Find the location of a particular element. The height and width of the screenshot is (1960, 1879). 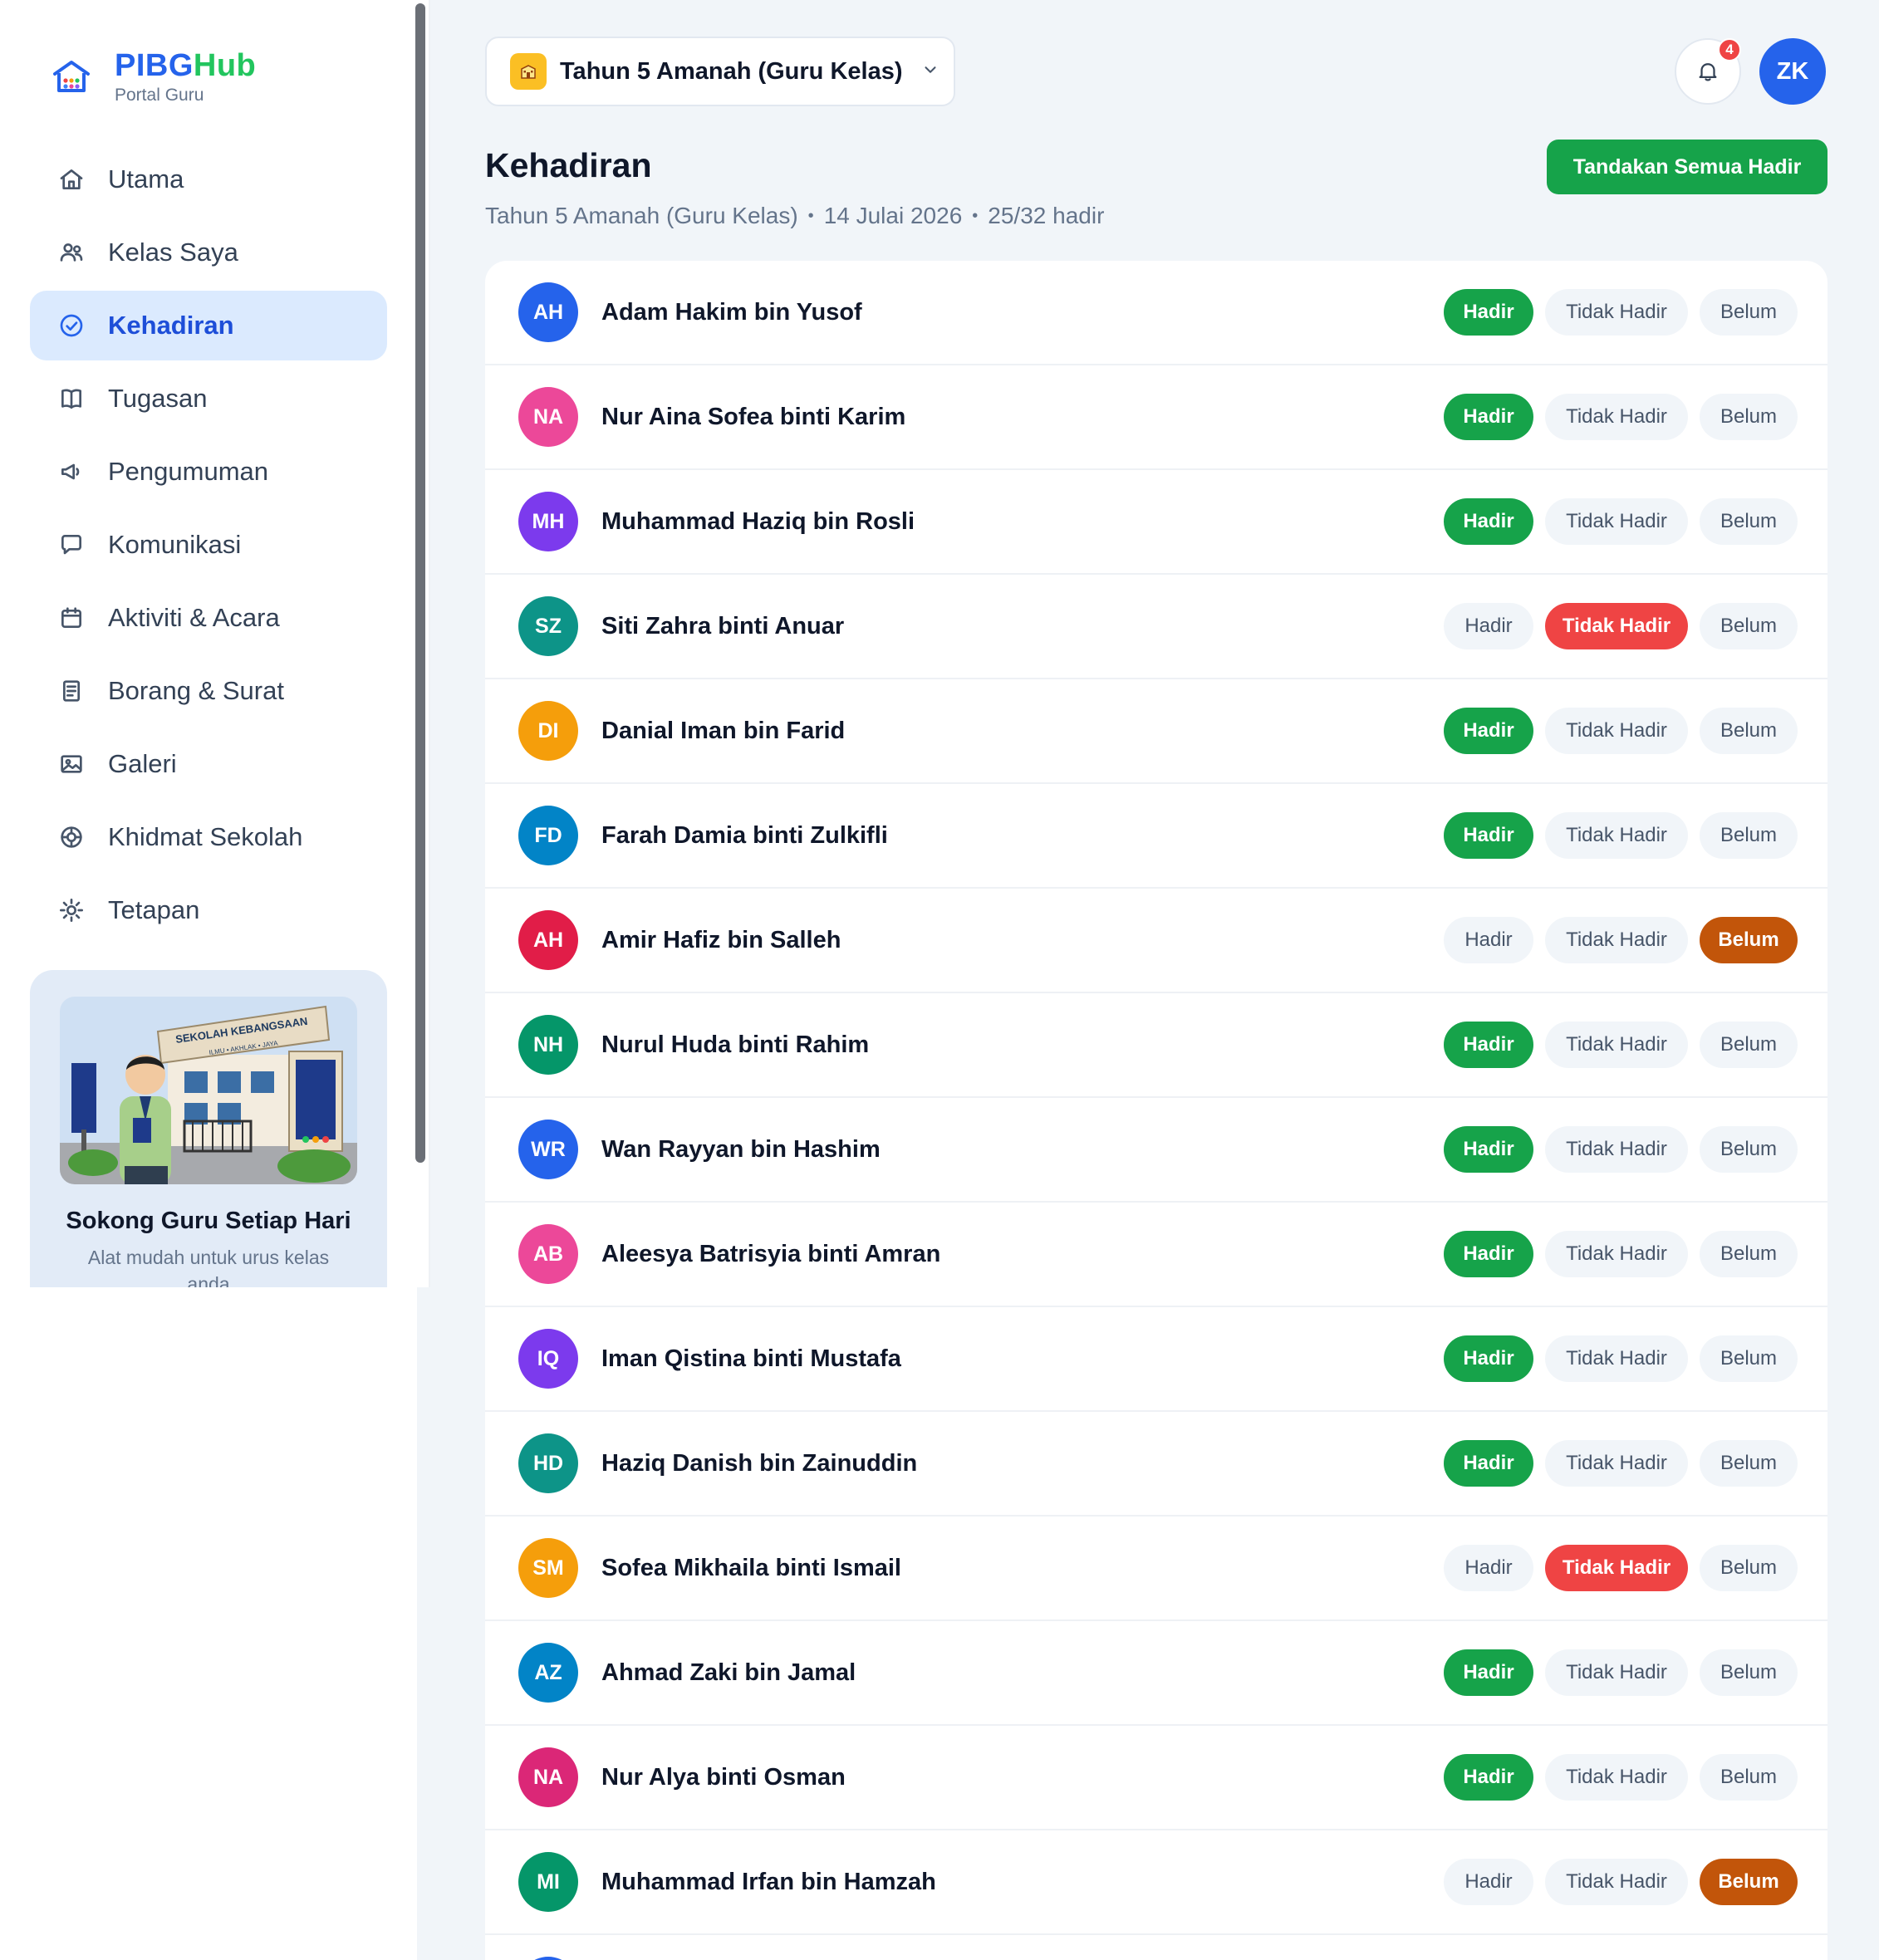

sidebar-empty-area is located at coordinates (209, 1623).